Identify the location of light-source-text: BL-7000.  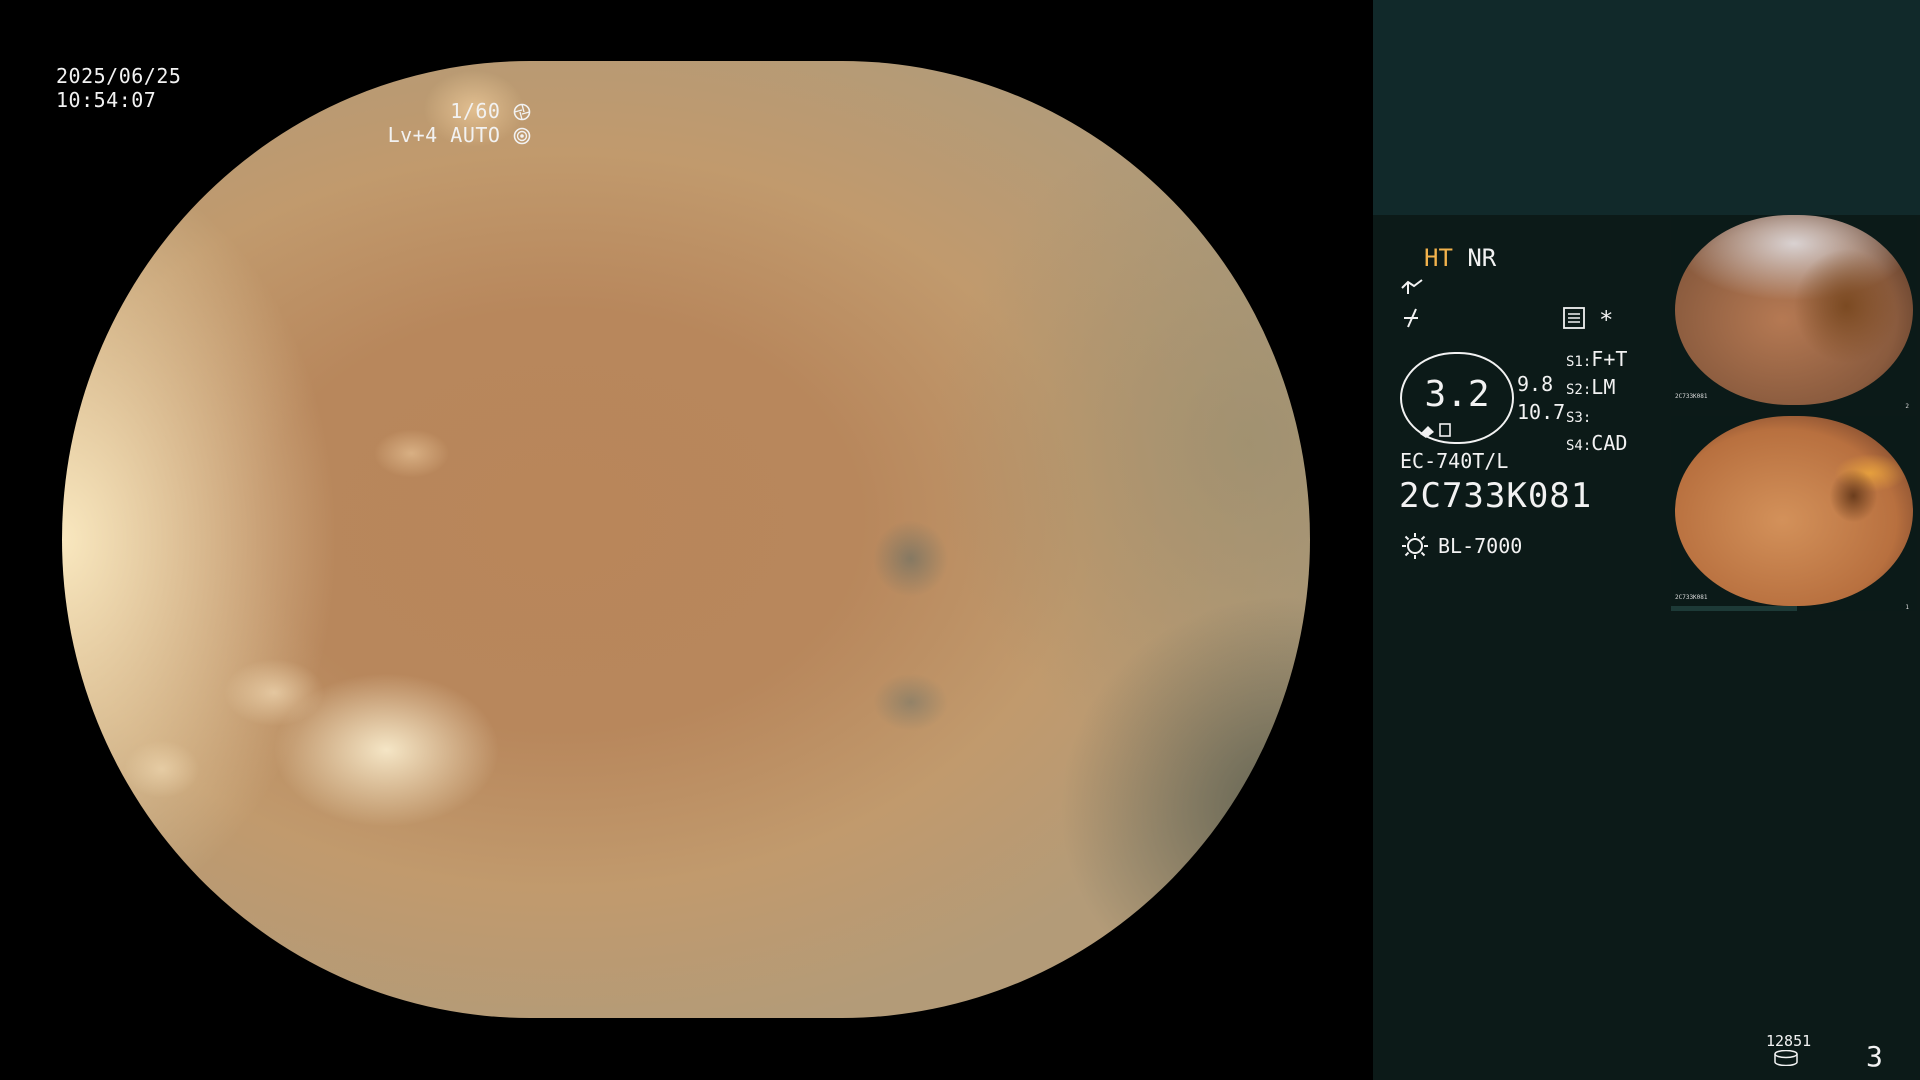
(1480, 546).